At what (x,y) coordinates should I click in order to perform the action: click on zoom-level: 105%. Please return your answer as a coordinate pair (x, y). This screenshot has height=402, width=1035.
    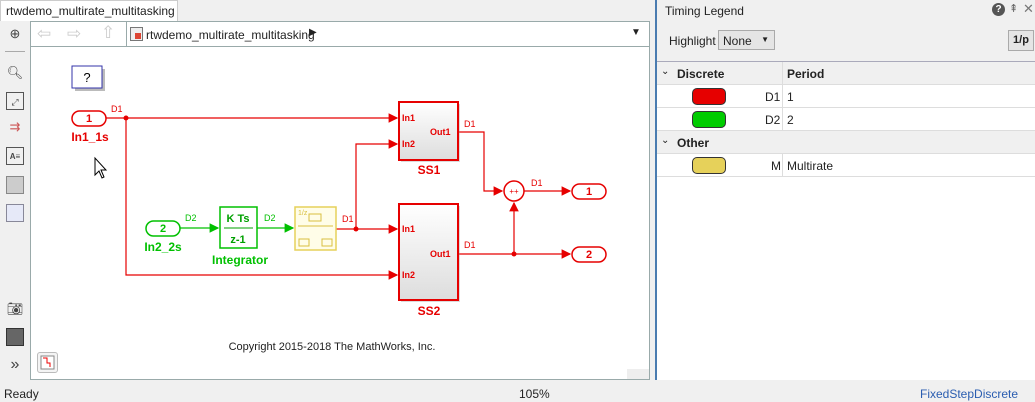
    Looking at the image, I should click on (534, 394).